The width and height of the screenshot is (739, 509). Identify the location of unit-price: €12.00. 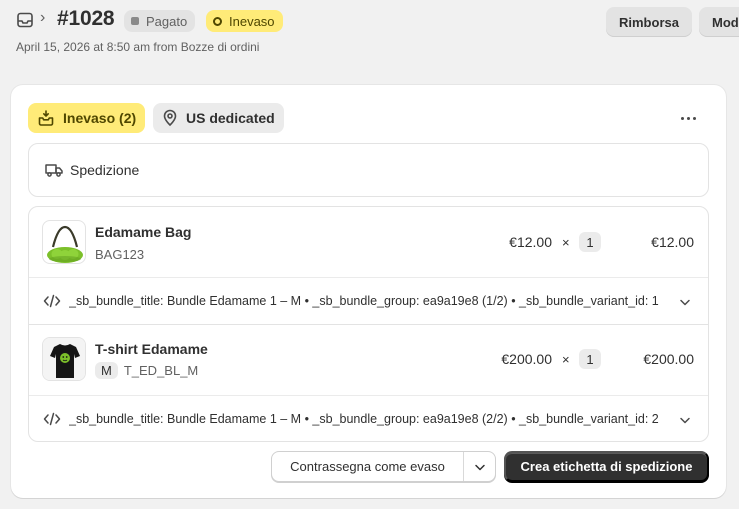
(530, 242).